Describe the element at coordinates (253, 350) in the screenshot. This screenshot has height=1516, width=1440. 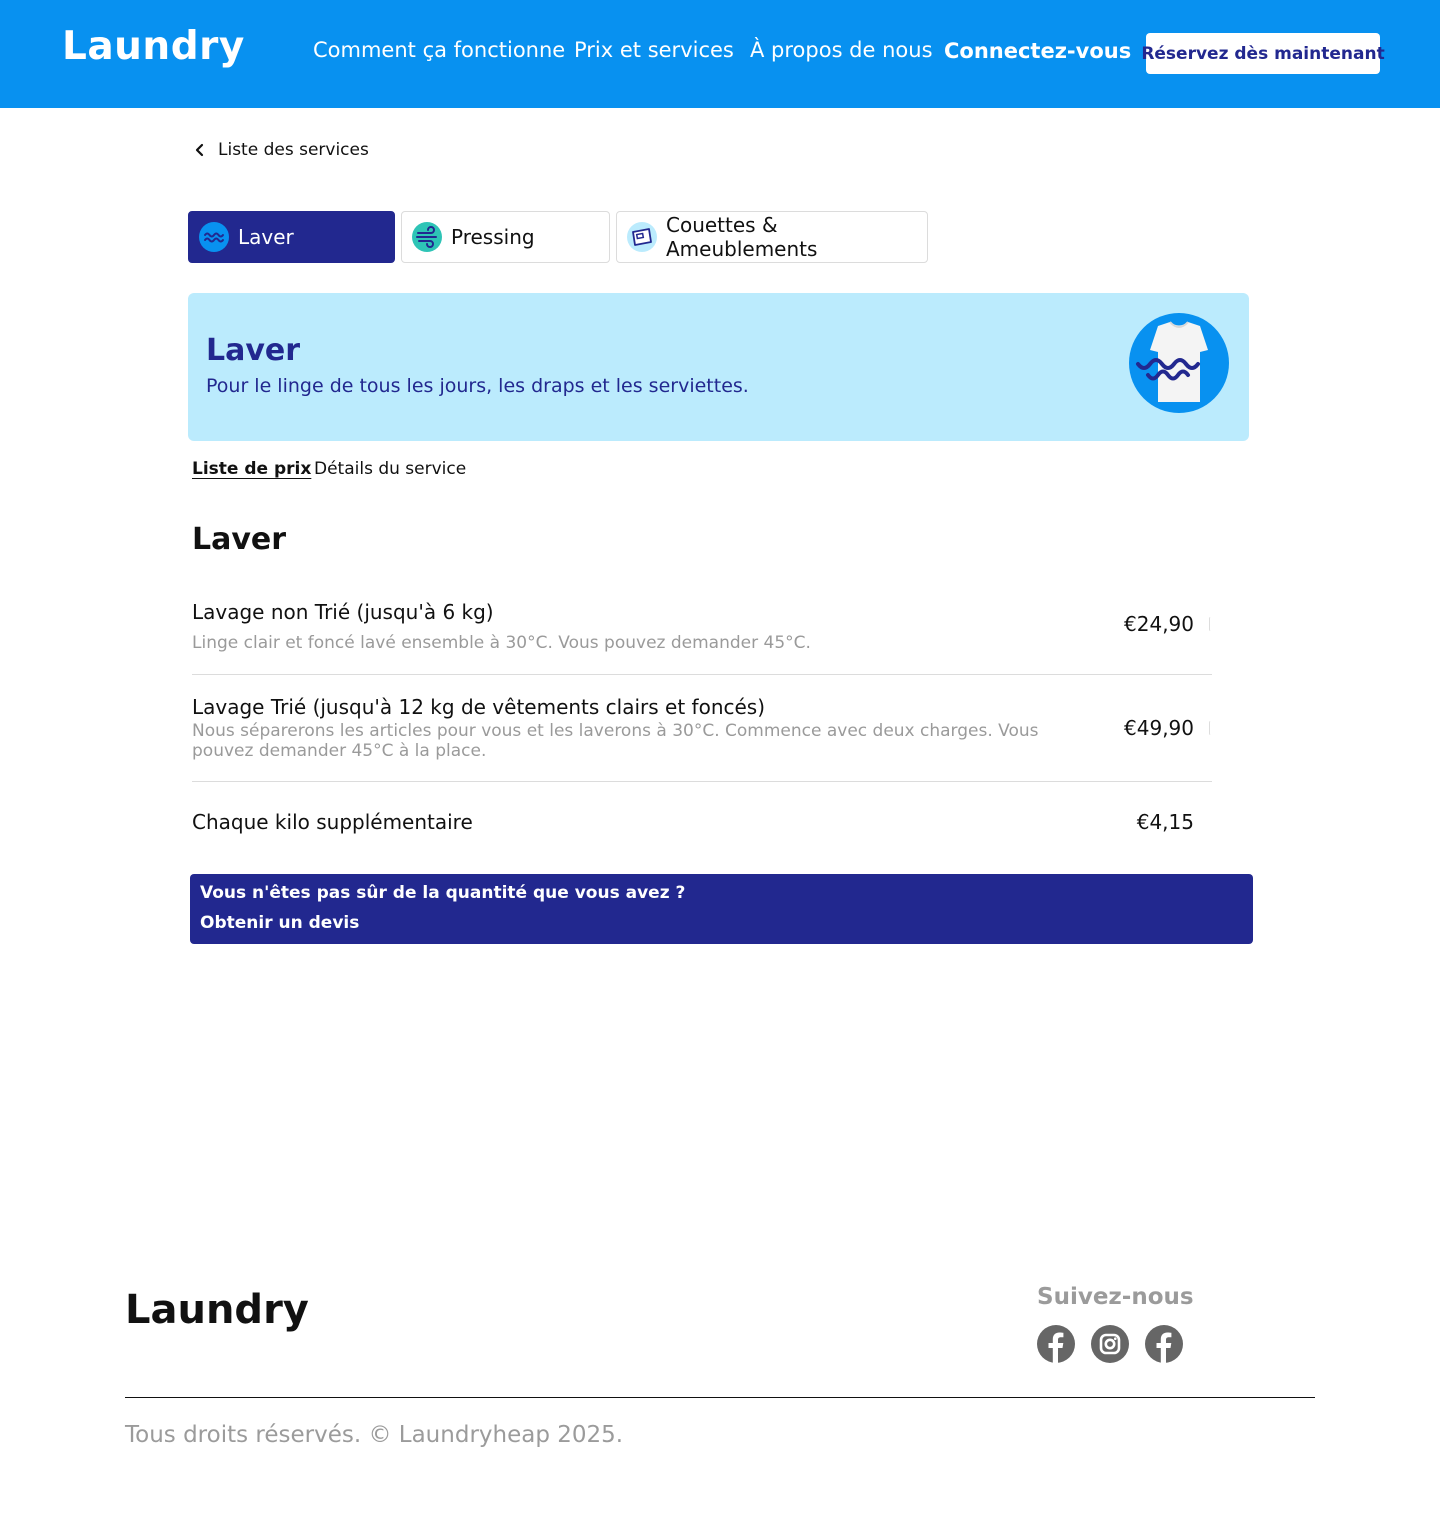
I see `hero-title: Laver` at that location.